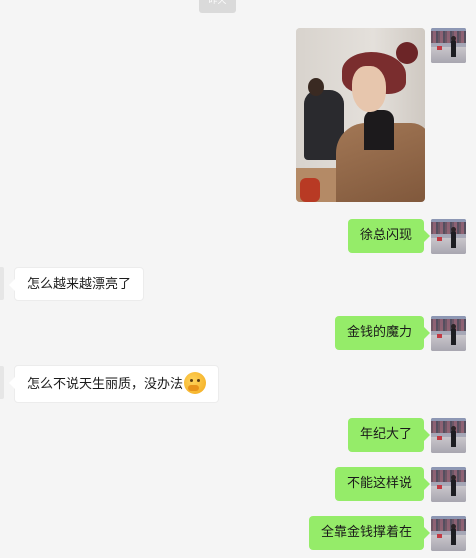  What do you see at coordinates (76, 284) in the screenshot?
I see `message-bubble-incoming: 怎么越来越漂亮了` at bounding box center [76, 284].